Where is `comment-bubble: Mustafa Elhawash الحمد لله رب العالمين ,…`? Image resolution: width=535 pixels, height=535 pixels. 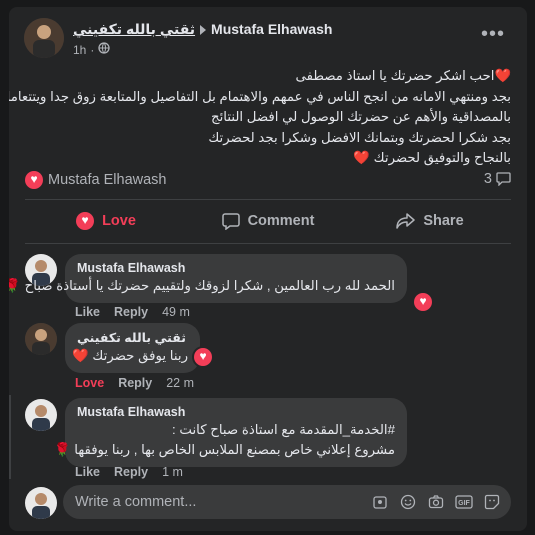 comment-bubble: Mustafa Elhawash الحمد لله رب العالمين ,… is located at coordinates (208, 278).